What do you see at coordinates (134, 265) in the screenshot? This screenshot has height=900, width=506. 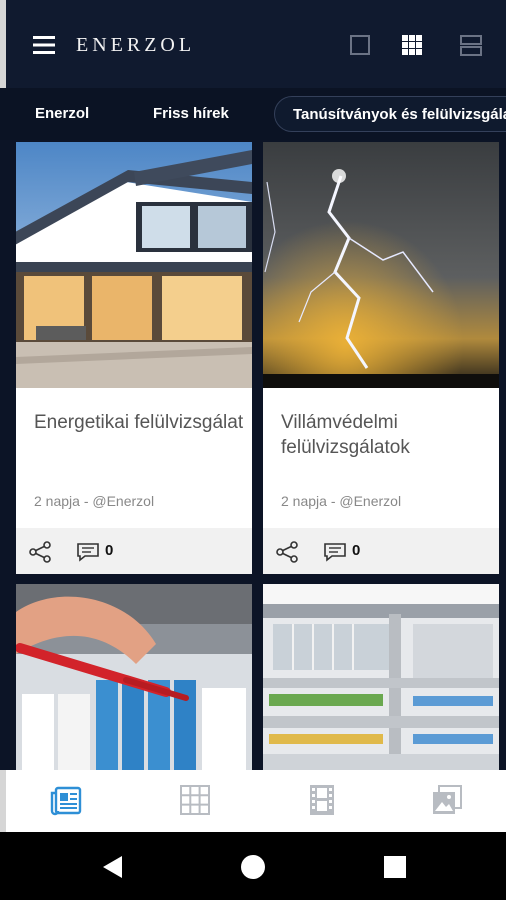 I see `modern-house-photo` at bounding box center [134, 265].